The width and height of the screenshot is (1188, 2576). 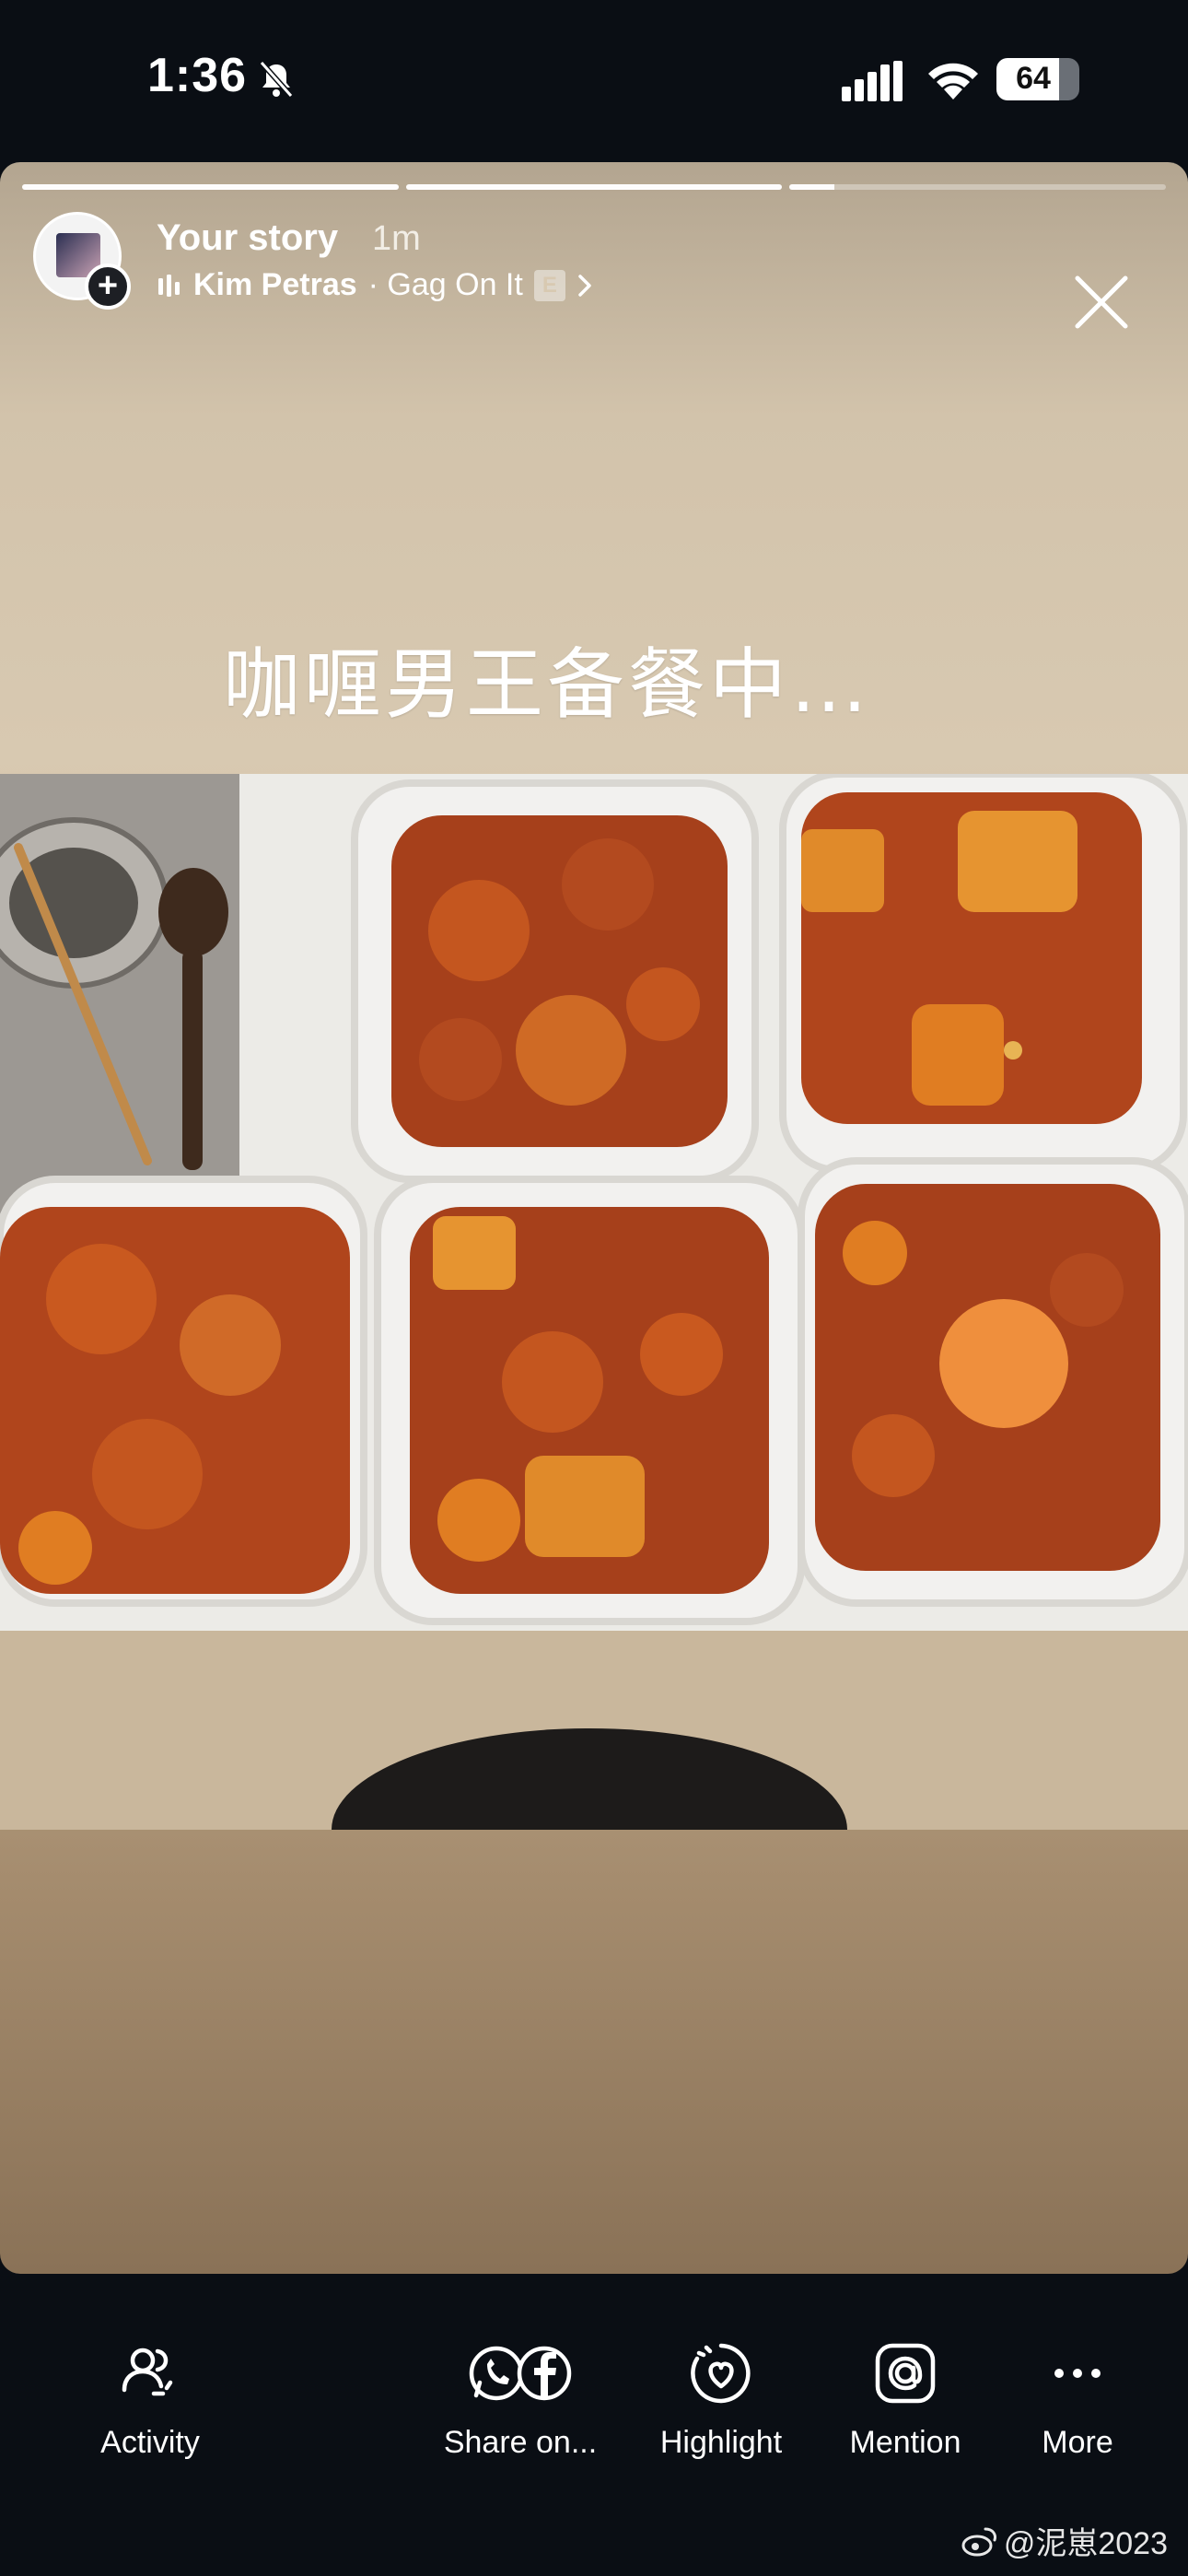 I want to click on story-progress, so click(x=594, y=187).